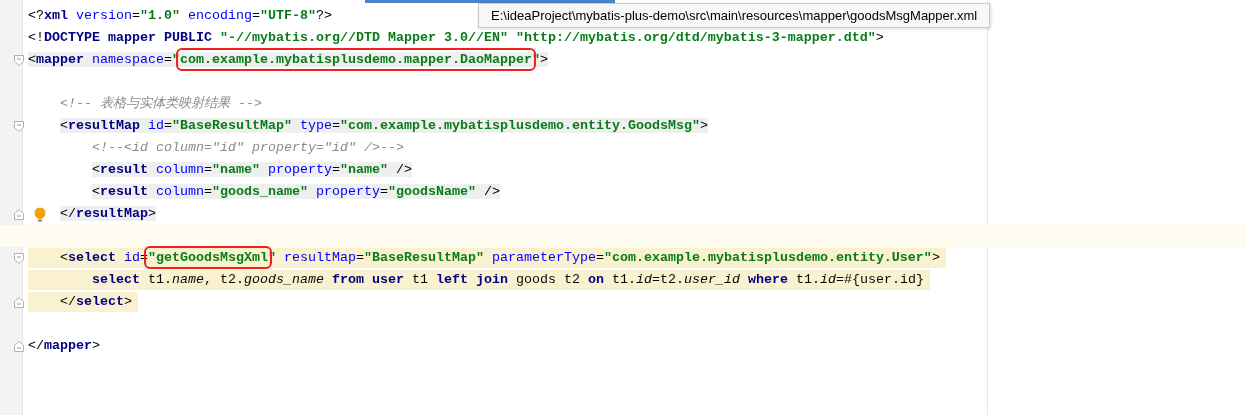 The width and height of the screenshot is (1246, 415). What do you see at coordinates (160, 104) in the screenshot?
I see `code-line: <!-- 表格与实体类映射结果 -->` at bounding box center [160, 104].